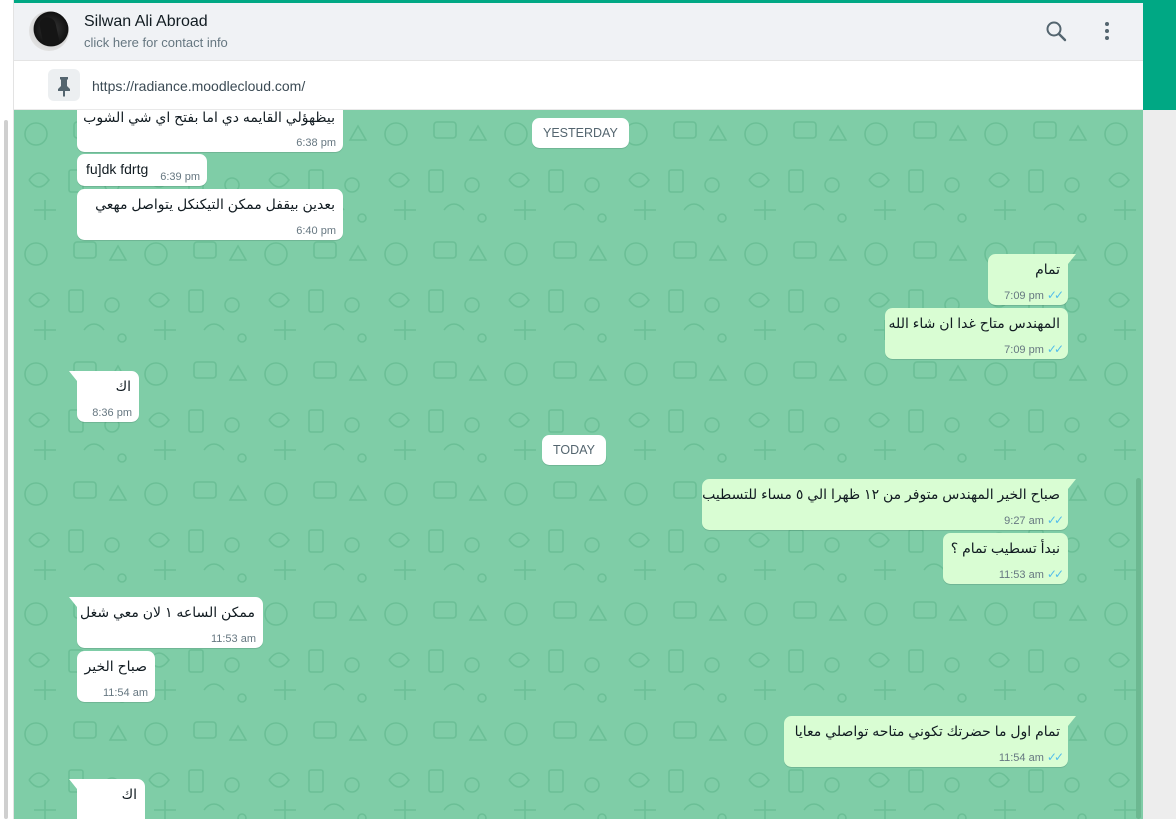  I want to click on contact-name: Silwan Ali Abroad, so click(146, 22).